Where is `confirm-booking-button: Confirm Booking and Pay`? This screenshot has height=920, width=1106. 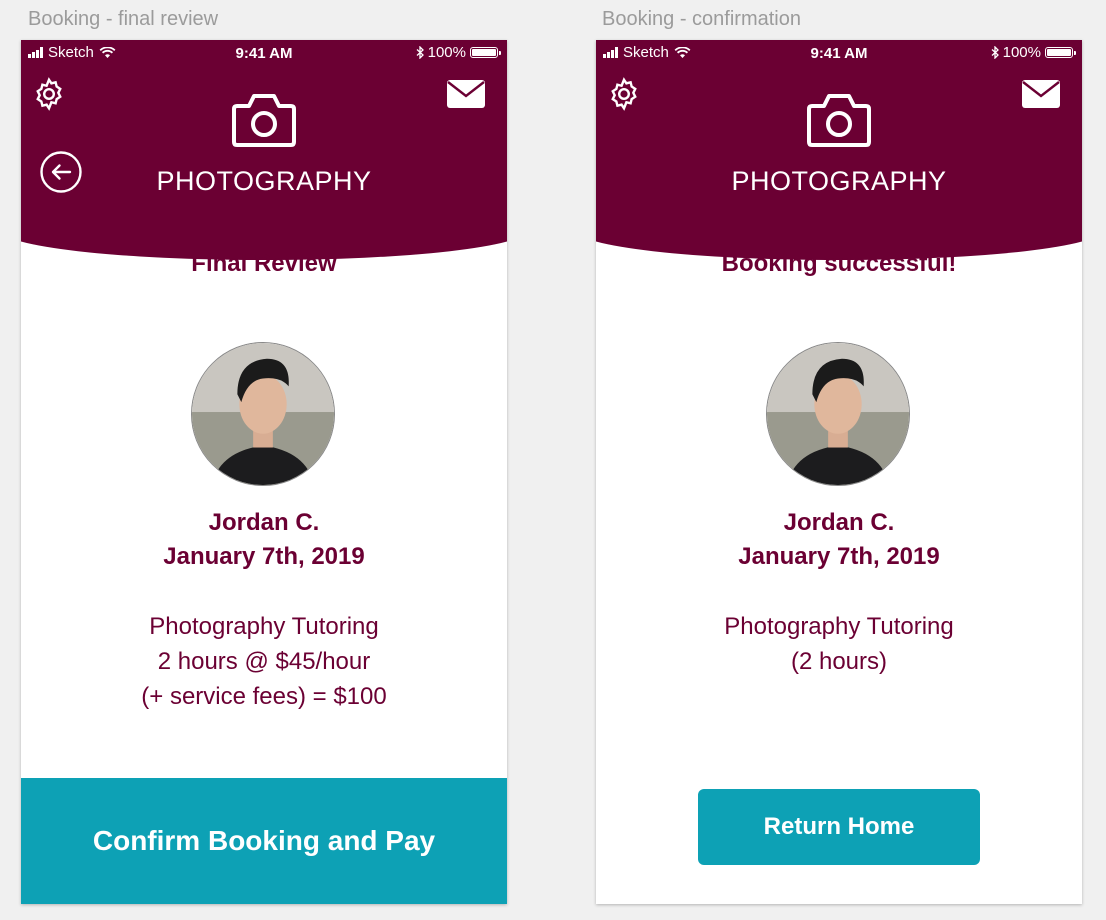
confirm-booking-button: Confirm Booking and Pay is located at coordinates (264, 841).